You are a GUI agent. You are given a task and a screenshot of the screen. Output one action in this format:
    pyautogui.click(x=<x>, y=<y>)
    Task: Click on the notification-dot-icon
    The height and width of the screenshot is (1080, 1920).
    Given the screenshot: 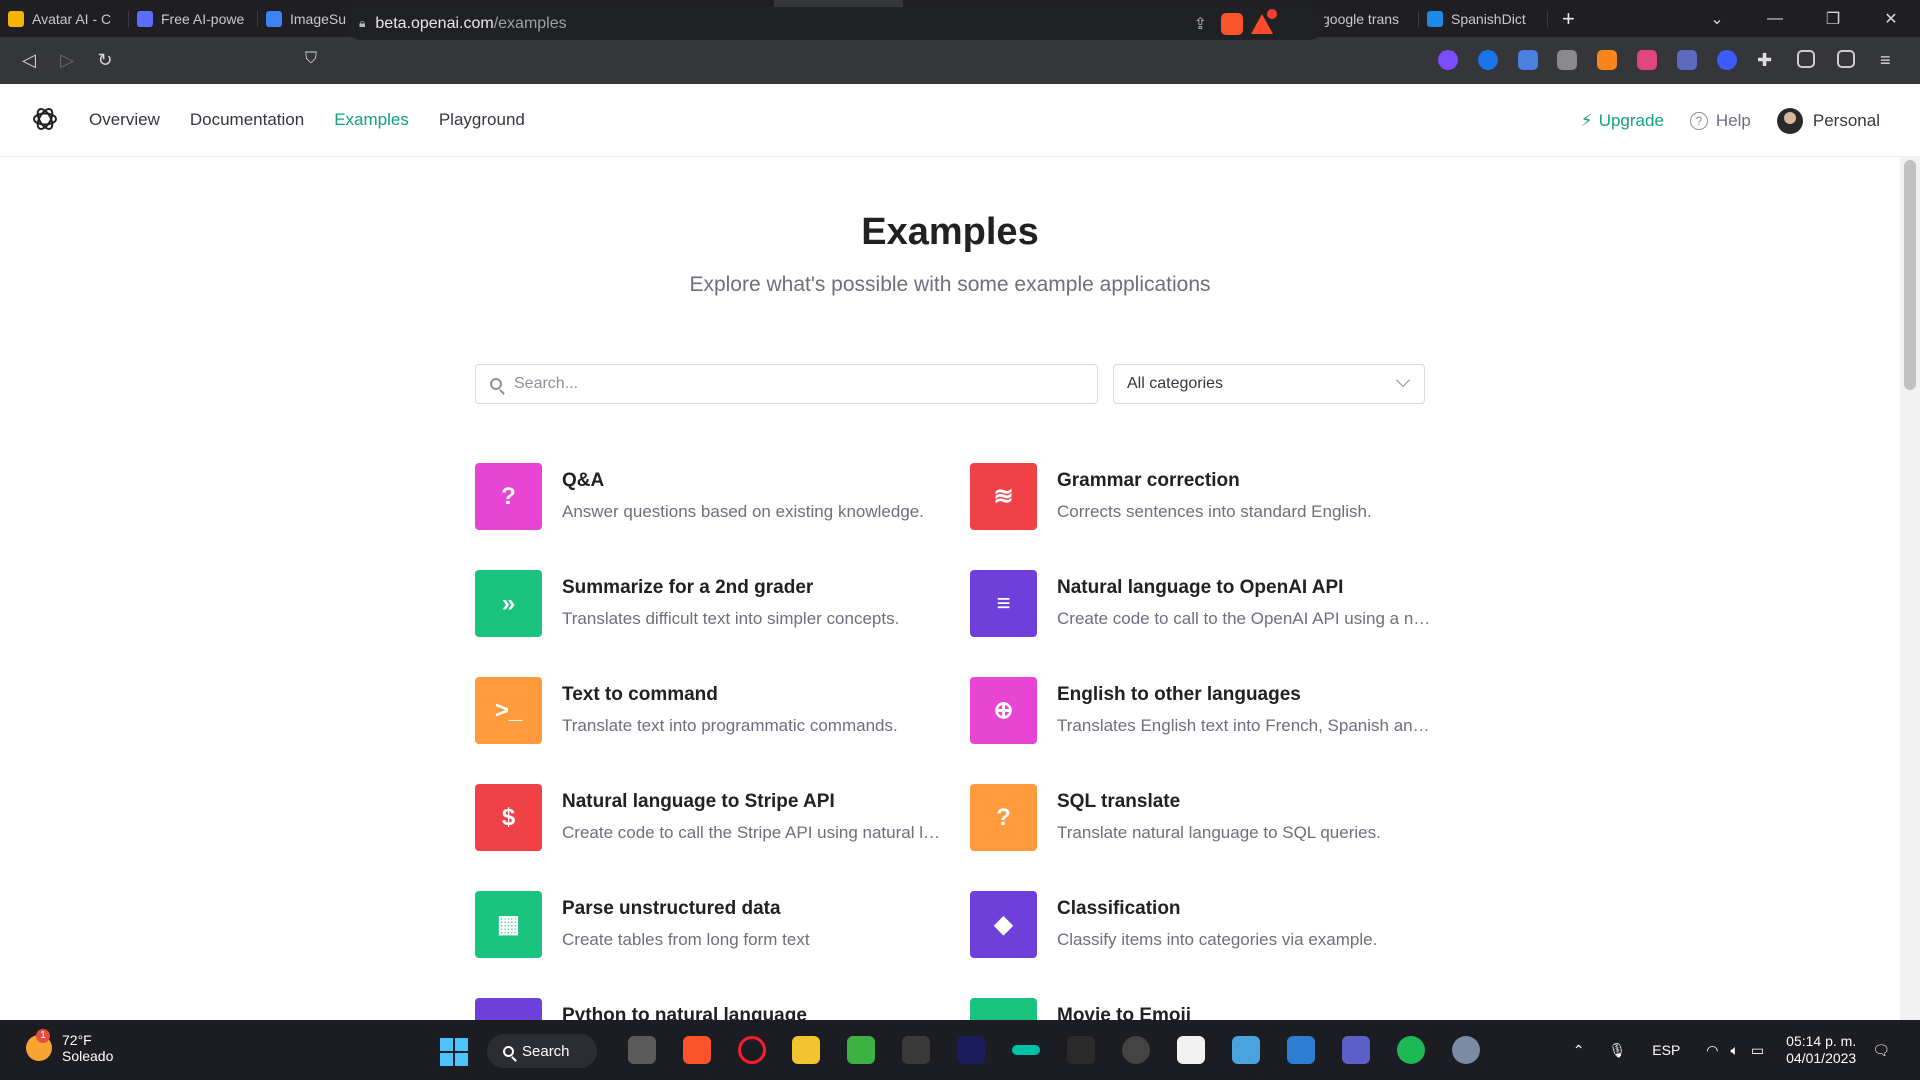 What is the action you would take?
    pyautogui.click(x=1272, y=14)
    